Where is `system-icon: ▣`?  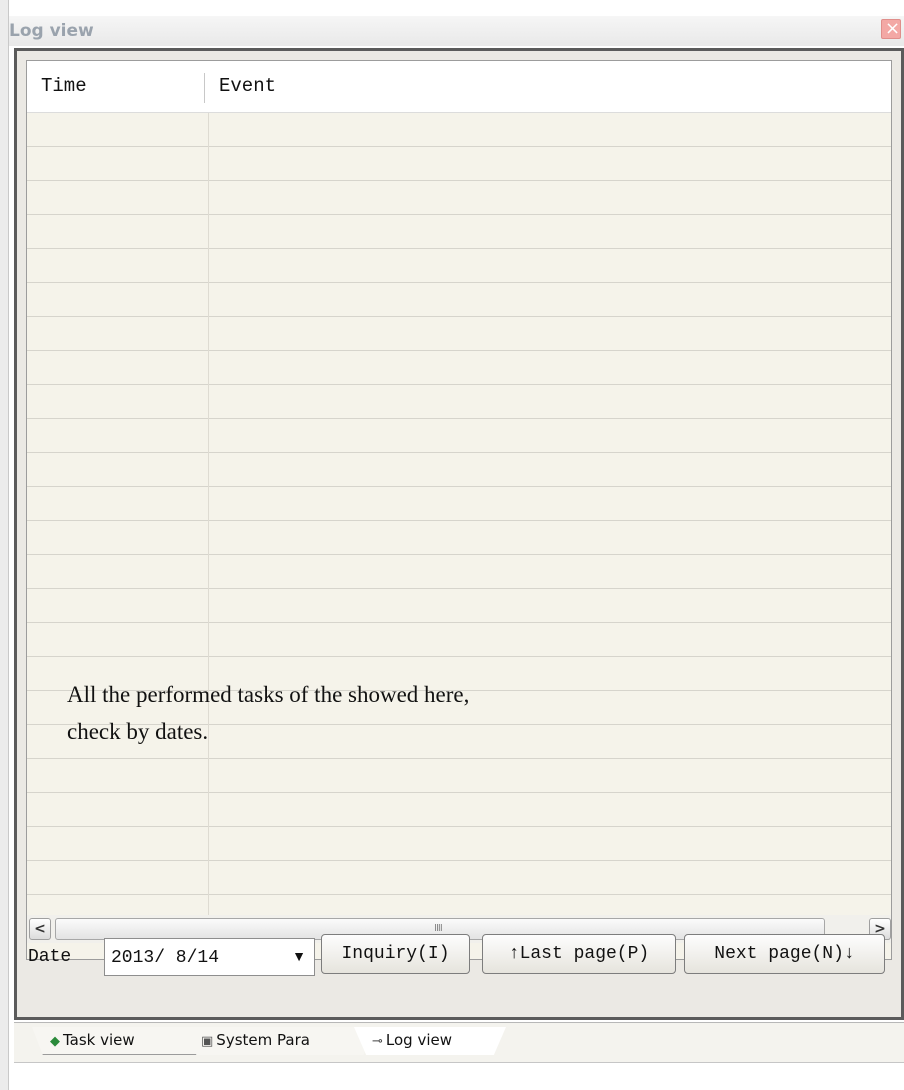
system-icon: ▣ is located at coordinates (207, 1041).